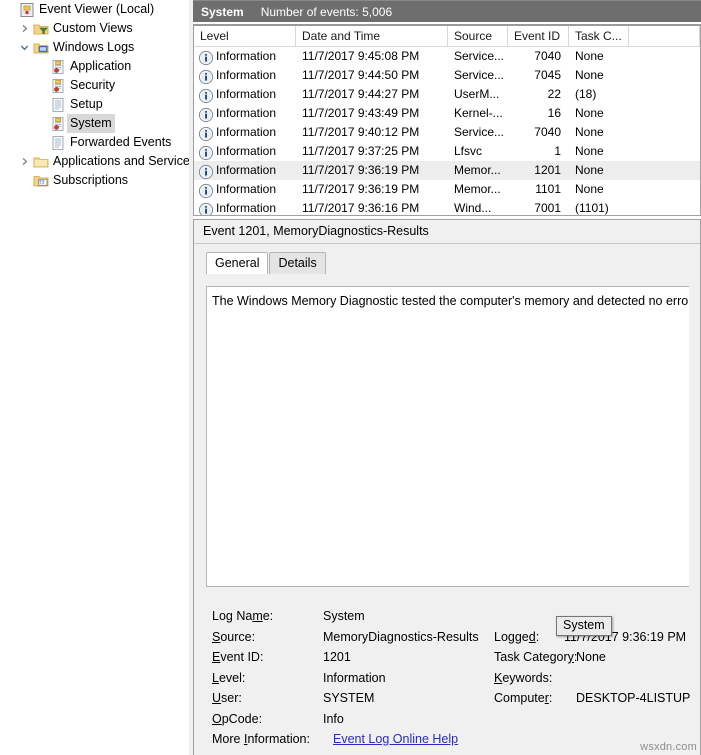 This screenshot has height=755, width=701. I want to click on tree-item-windows-logs: Windows Logs, so click(94, 47).